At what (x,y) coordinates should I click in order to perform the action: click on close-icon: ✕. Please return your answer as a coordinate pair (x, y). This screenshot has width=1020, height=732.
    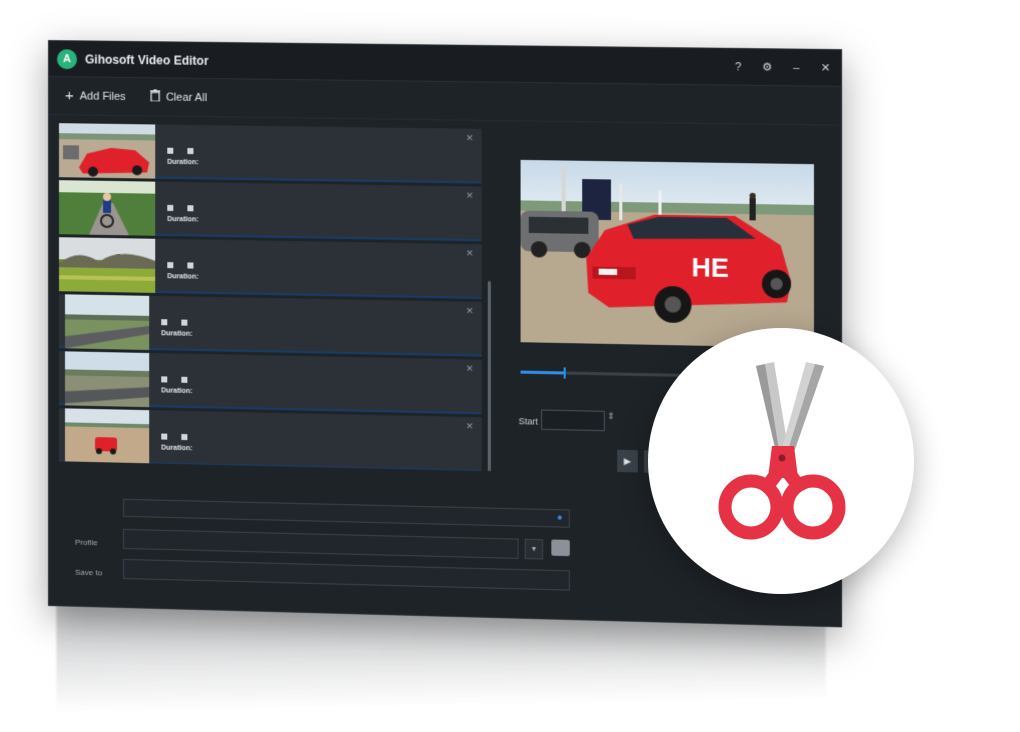
    Looking at the image, I should click on (825, 67).